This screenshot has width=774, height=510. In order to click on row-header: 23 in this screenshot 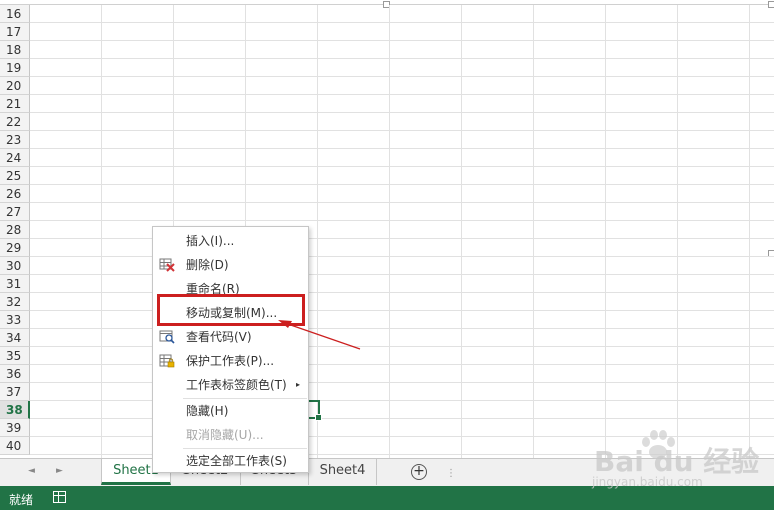, I will do `click(15, 140)`.